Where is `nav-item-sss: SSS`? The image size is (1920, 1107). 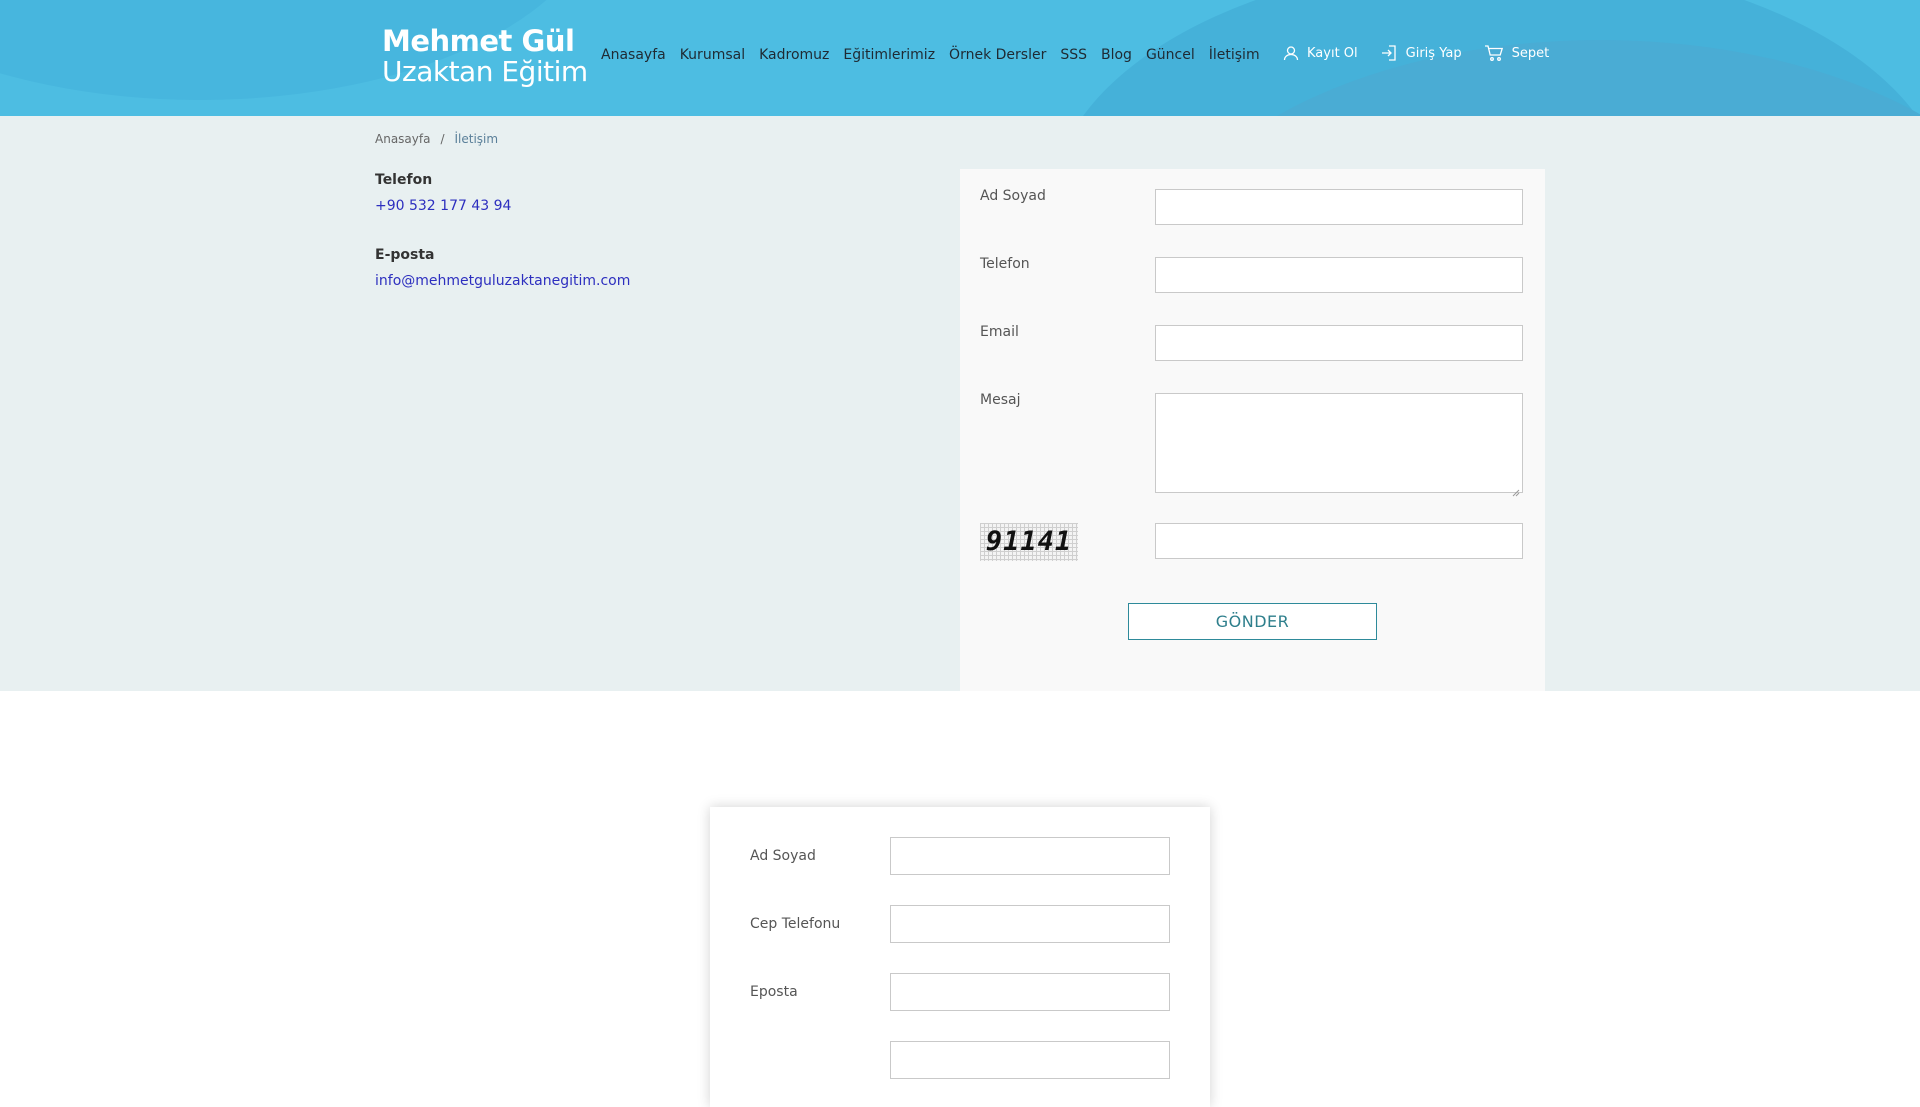
nav-item-sss: SSS is located at coordinates (1073, 55).